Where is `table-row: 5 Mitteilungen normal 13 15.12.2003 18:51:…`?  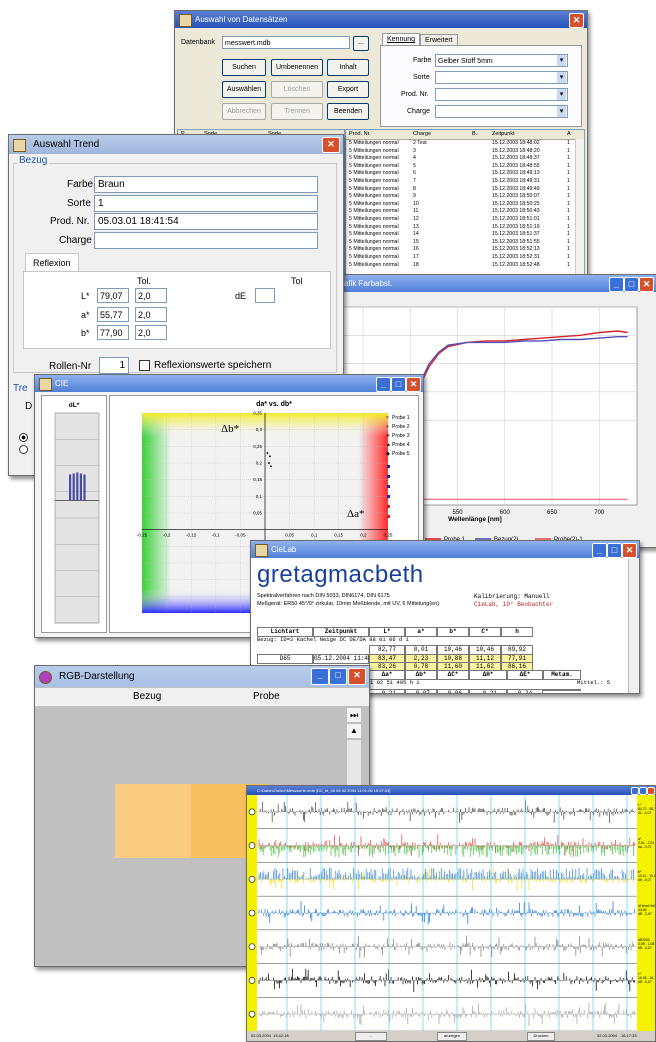
table-row: 5 Mitteilungen normal 13 15.12.2003 18:51:… is located at coordinates (465, 228).